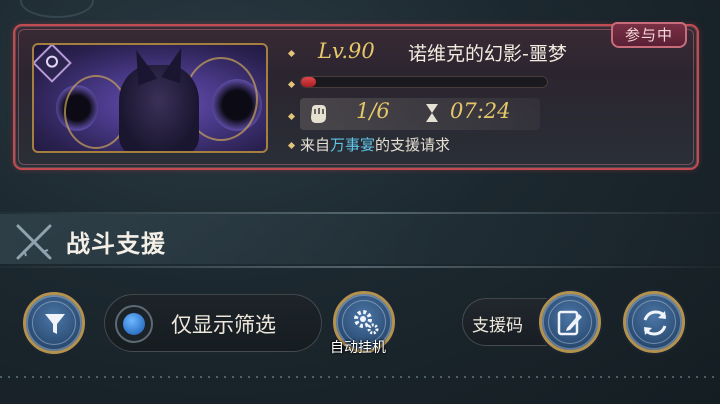 Image resolution: width=720 pixels, height=404 pixels. What do you see at coordinates (358, 348) in the screenshot?
I see `auto-battle-label: 自动挂机` at bounding box center [358, 348].